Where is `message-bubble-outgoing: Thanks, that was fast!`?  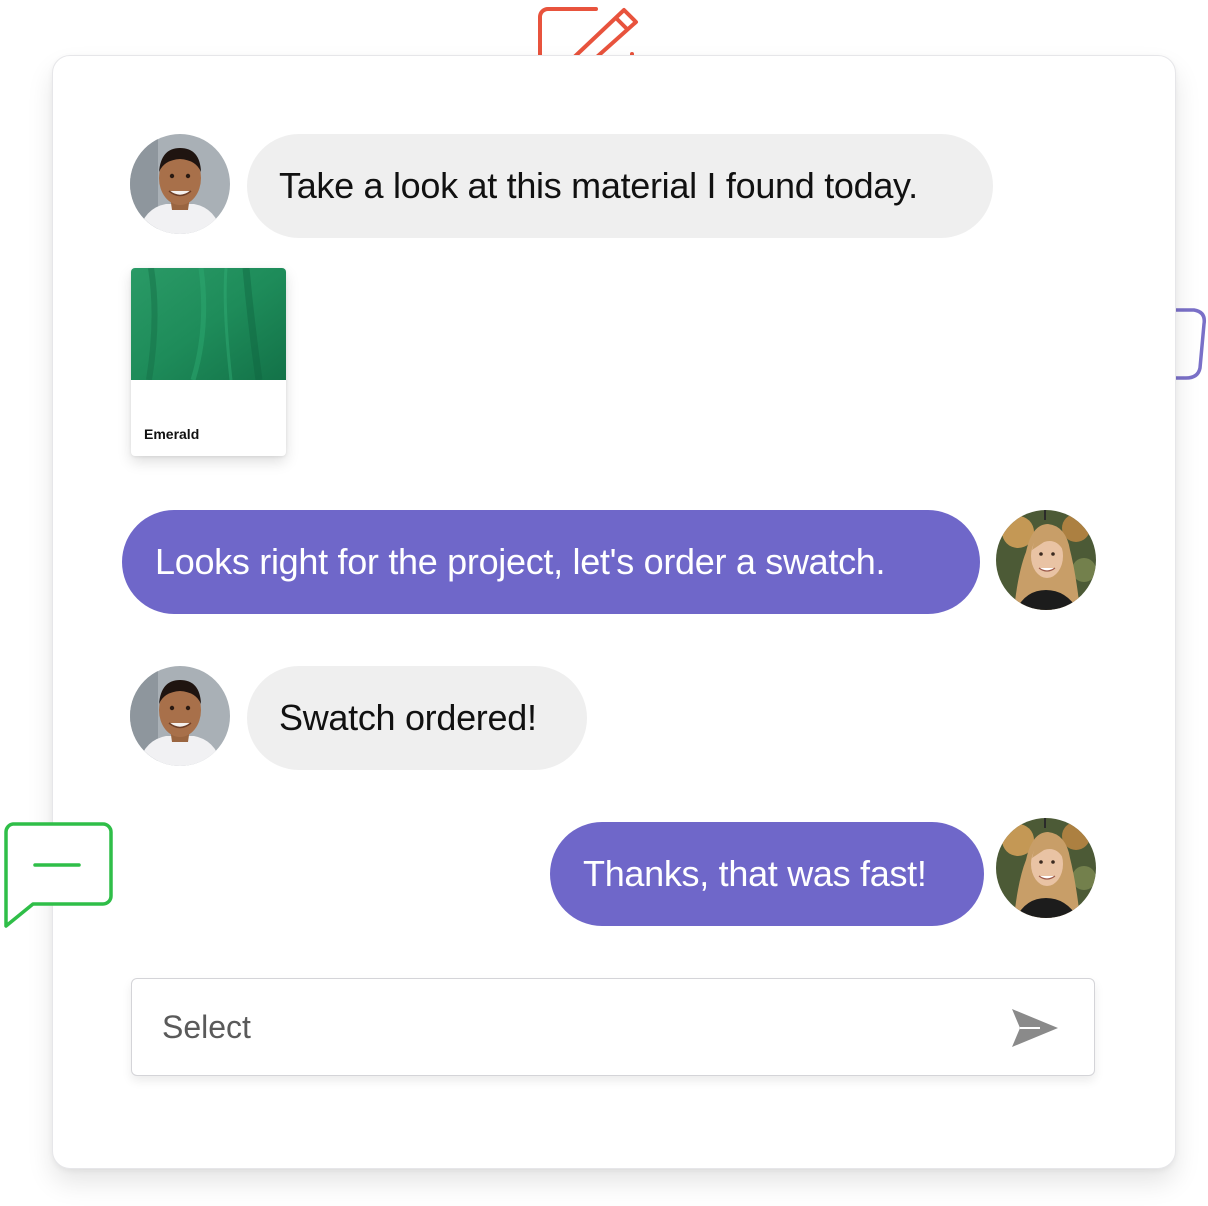 message-bubble-outgoing: Thanks, that was fast! is located at coordinates (767, 874).